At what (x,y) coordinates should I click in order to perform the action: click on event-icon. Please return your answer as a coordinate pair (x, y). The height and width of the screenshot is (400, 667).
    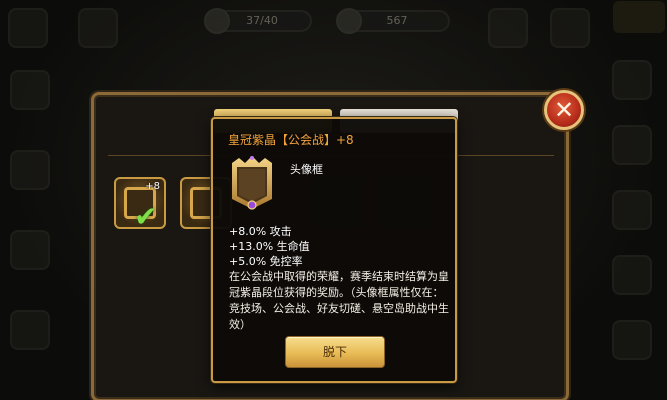
    Looking at the image, I should click on (508, 28).